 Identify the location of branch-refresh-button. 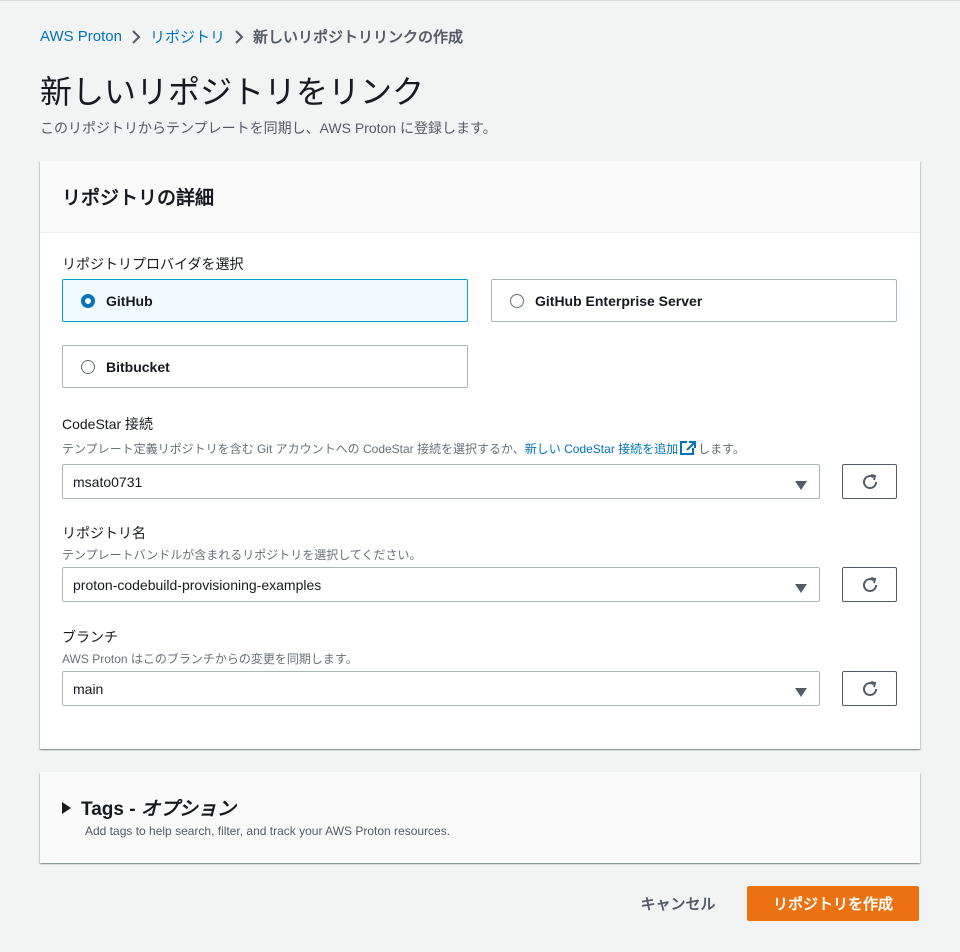
(869, 688).